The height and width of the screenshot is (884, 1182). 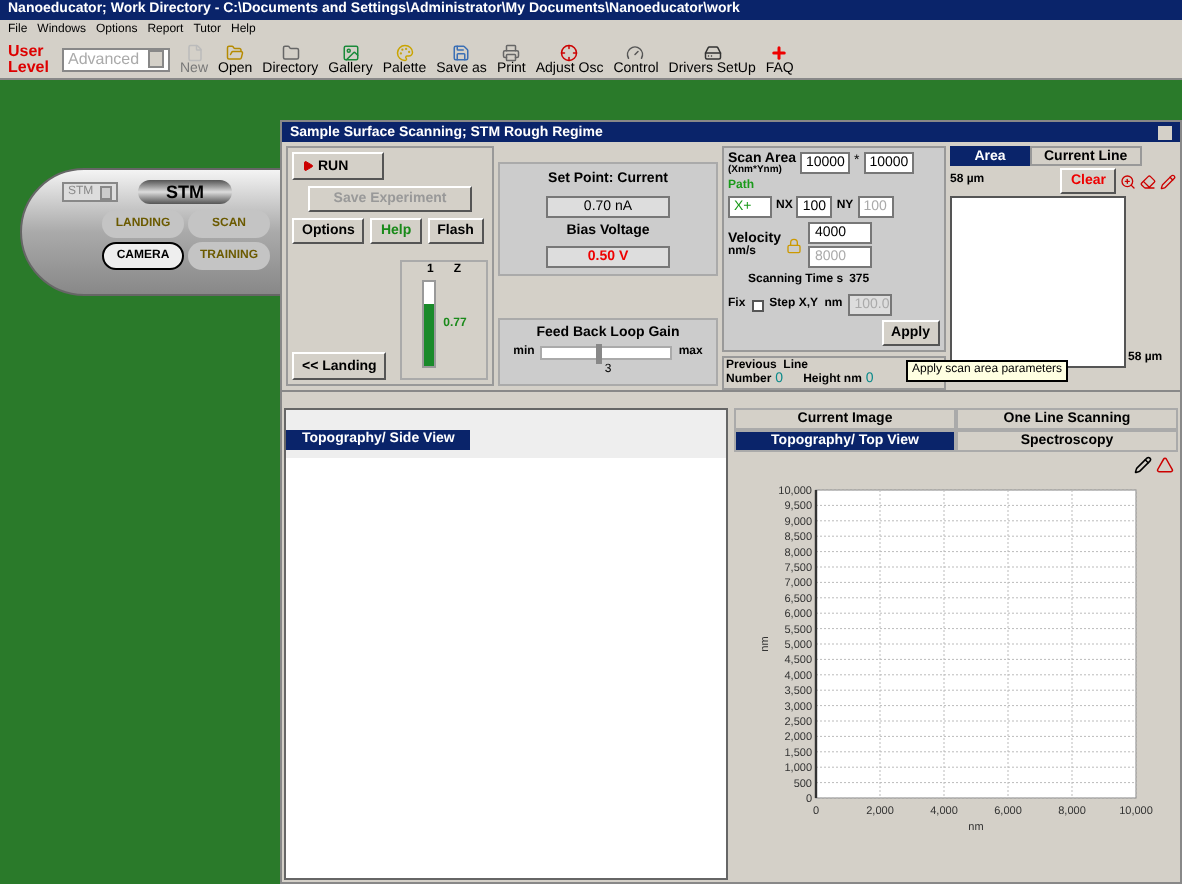 What do you see at coordinates (185, 192) in the screenshot?
I see `mode-title: STM` at bounding box center [185, 192].